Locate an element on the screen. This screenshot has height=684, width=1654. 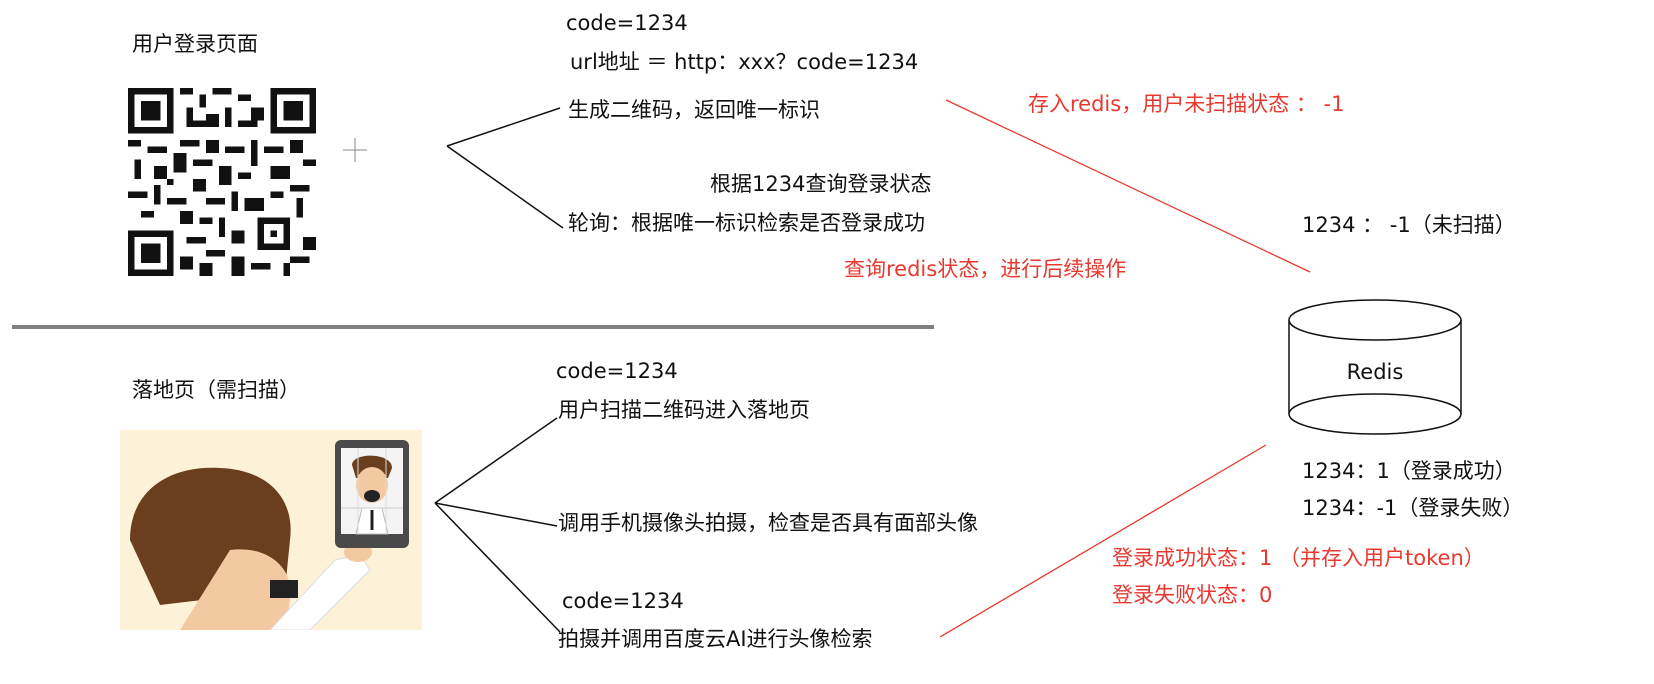
selfie-illustration is located at coordinates (271, 530).